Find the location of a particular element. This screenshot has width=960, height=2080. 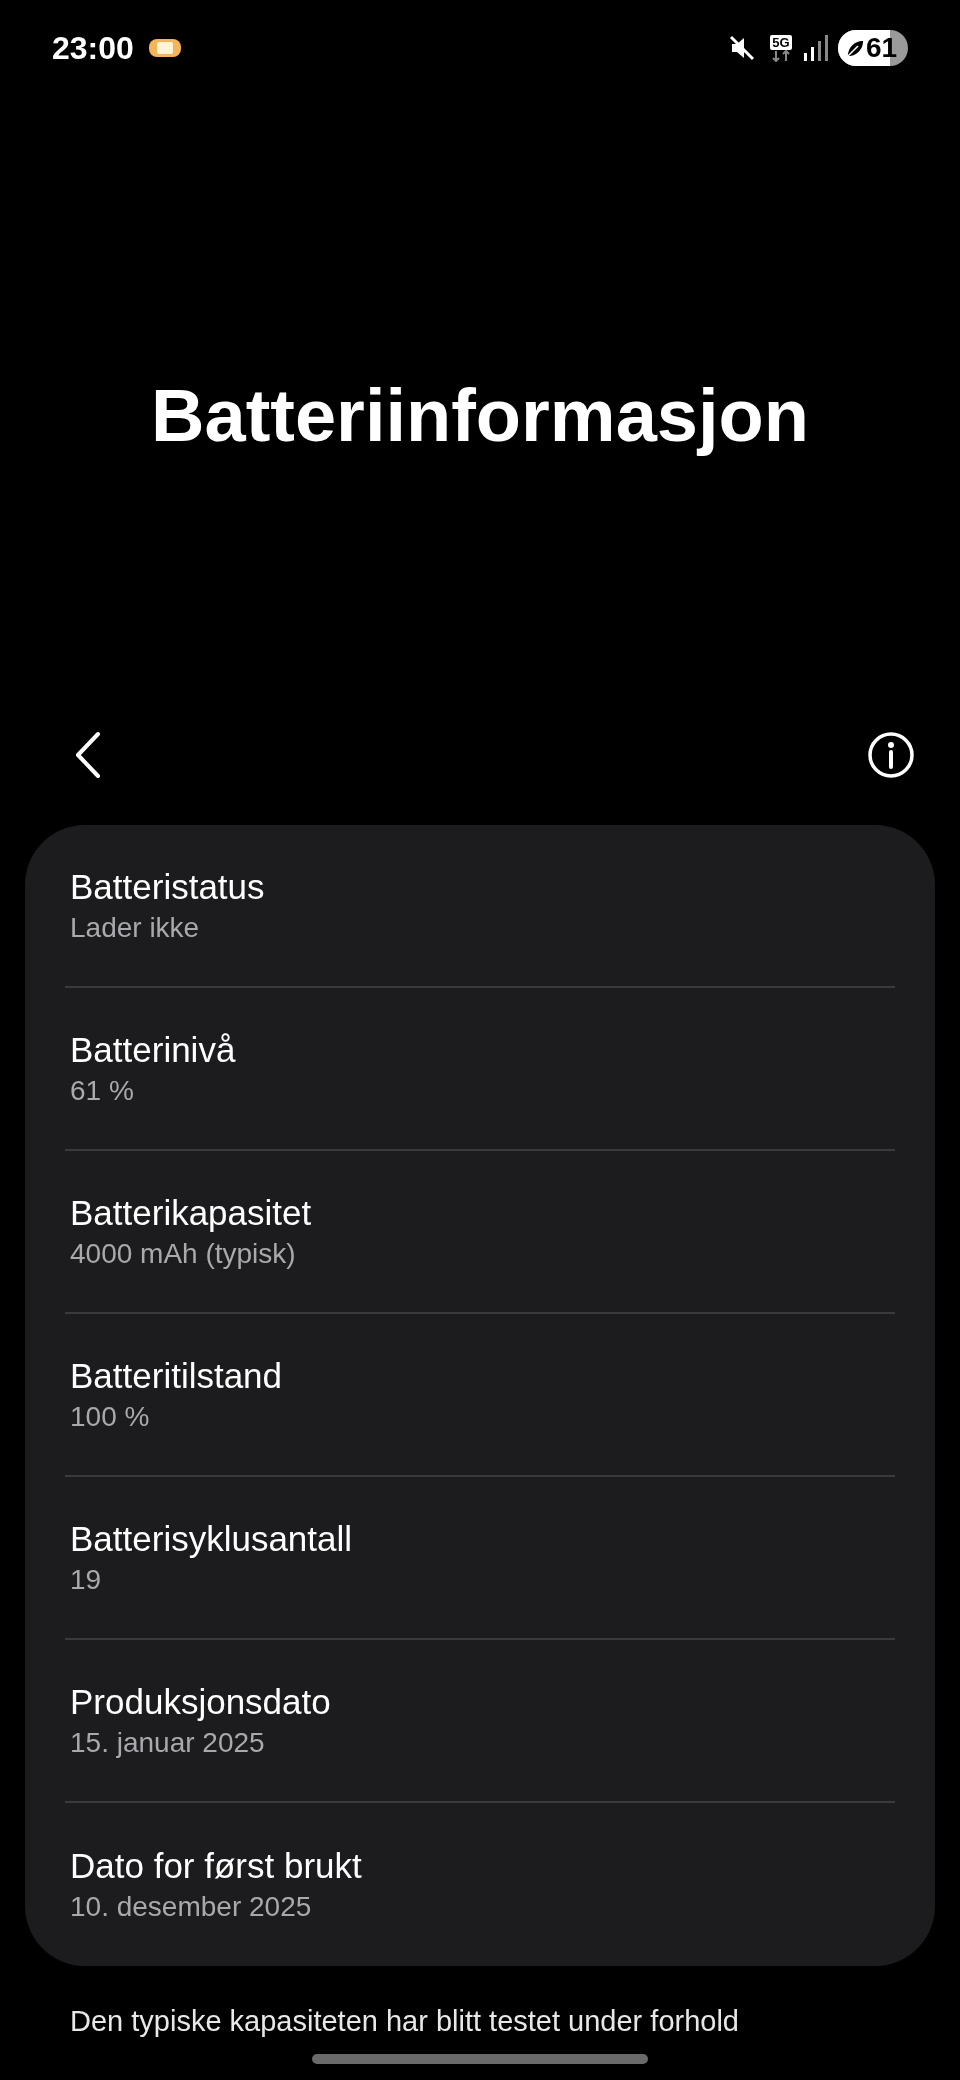

item-label: Batteritilstand is located at coordinates (177, 1375).